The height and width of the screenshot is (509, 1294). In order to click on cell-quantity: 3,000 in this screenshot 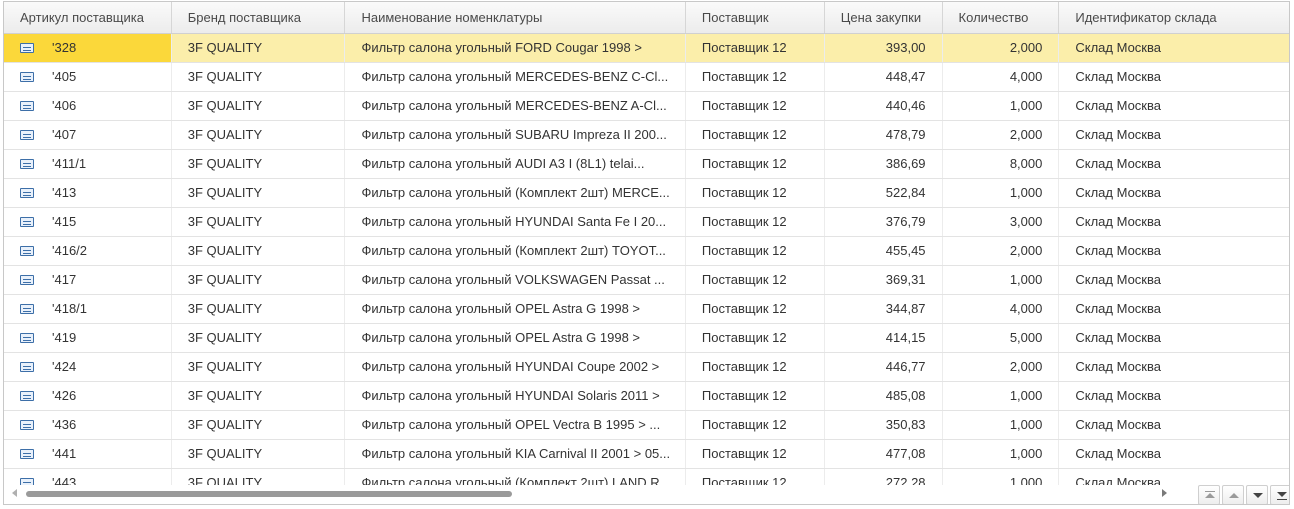, I will do `click(1001, 222)`.